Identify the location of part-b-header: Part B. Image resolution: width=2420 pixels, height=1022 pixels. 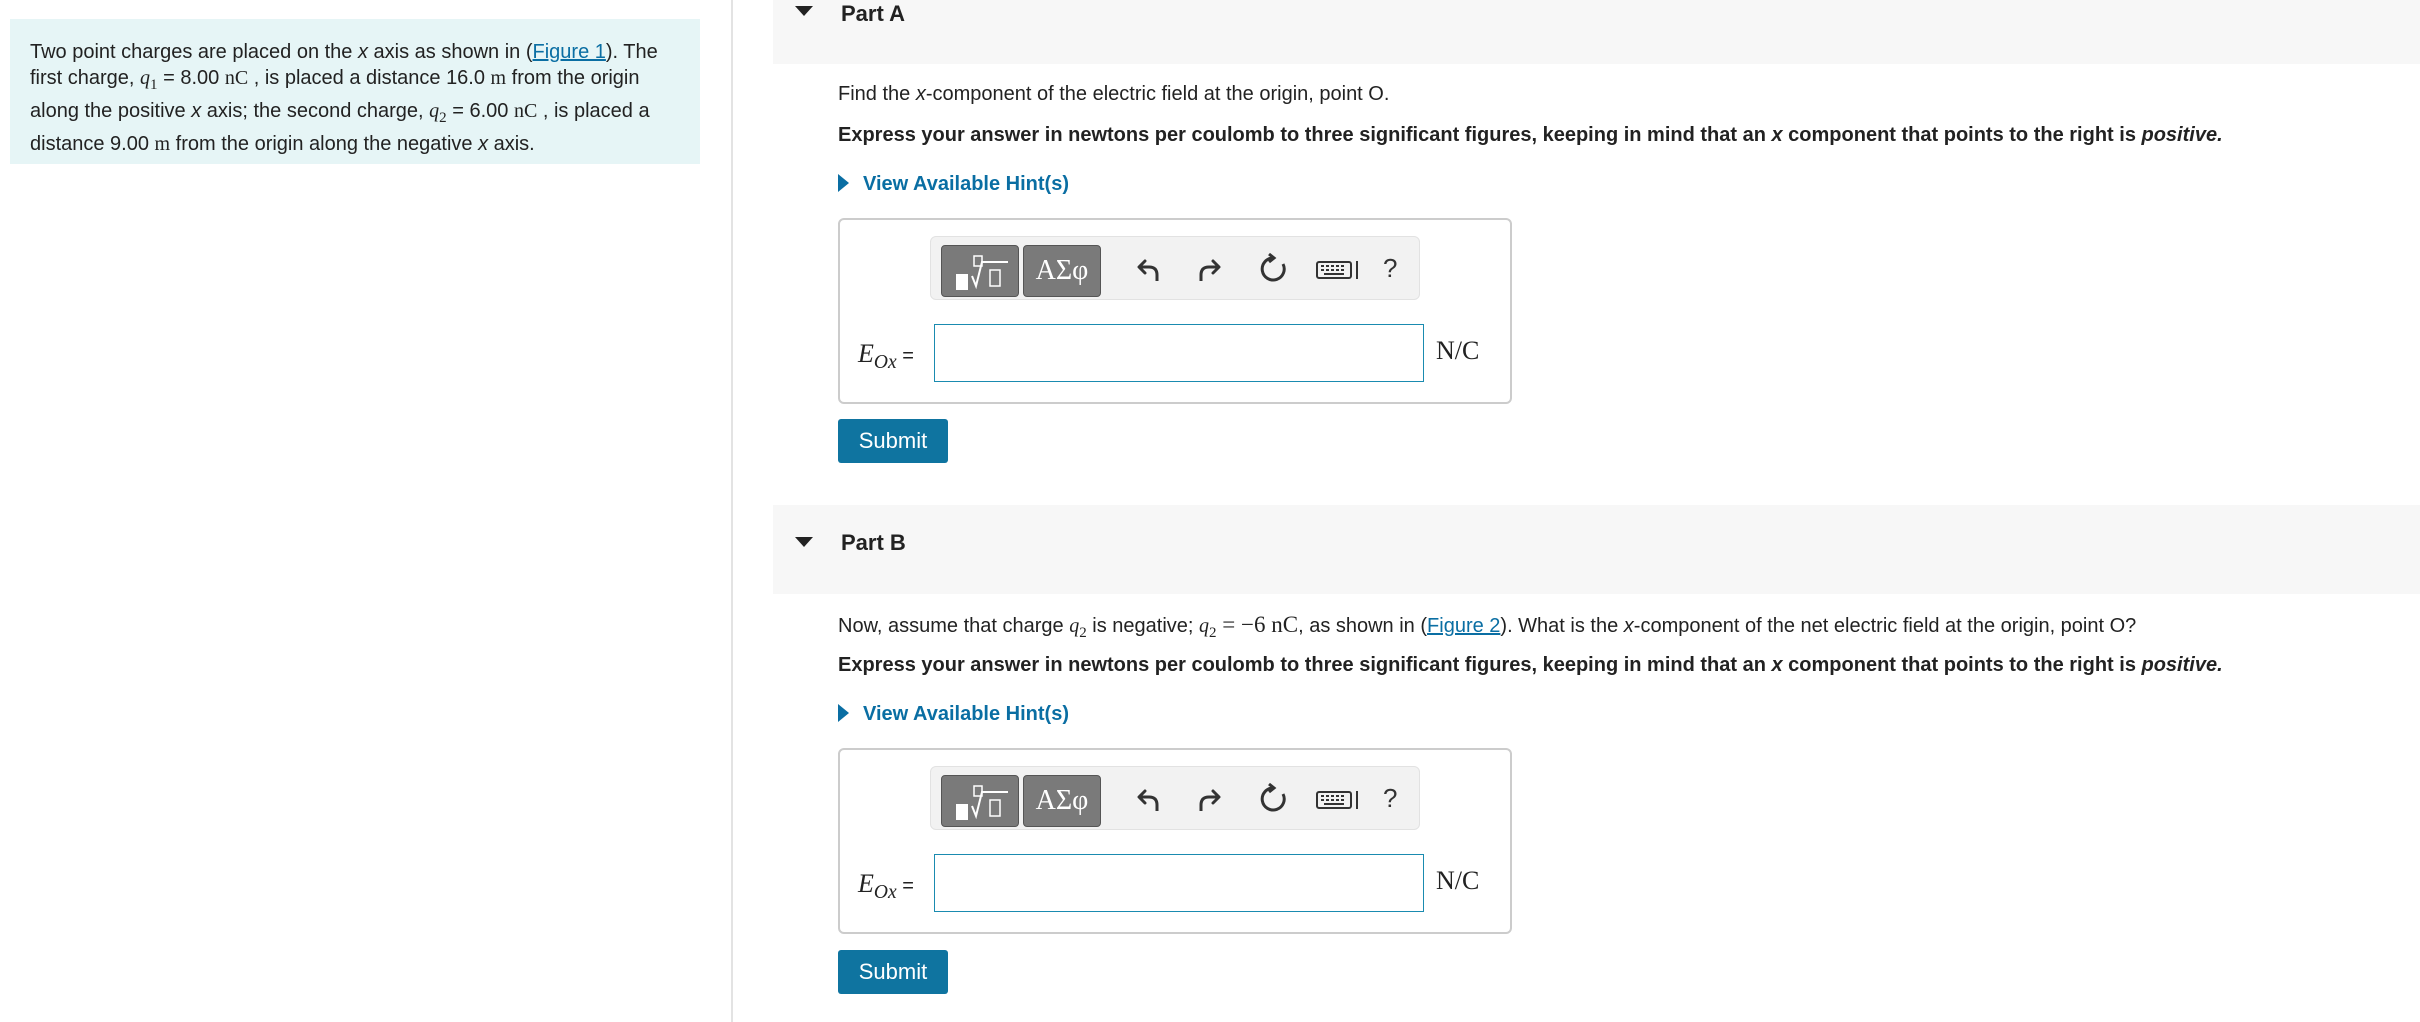
(1596, 549).